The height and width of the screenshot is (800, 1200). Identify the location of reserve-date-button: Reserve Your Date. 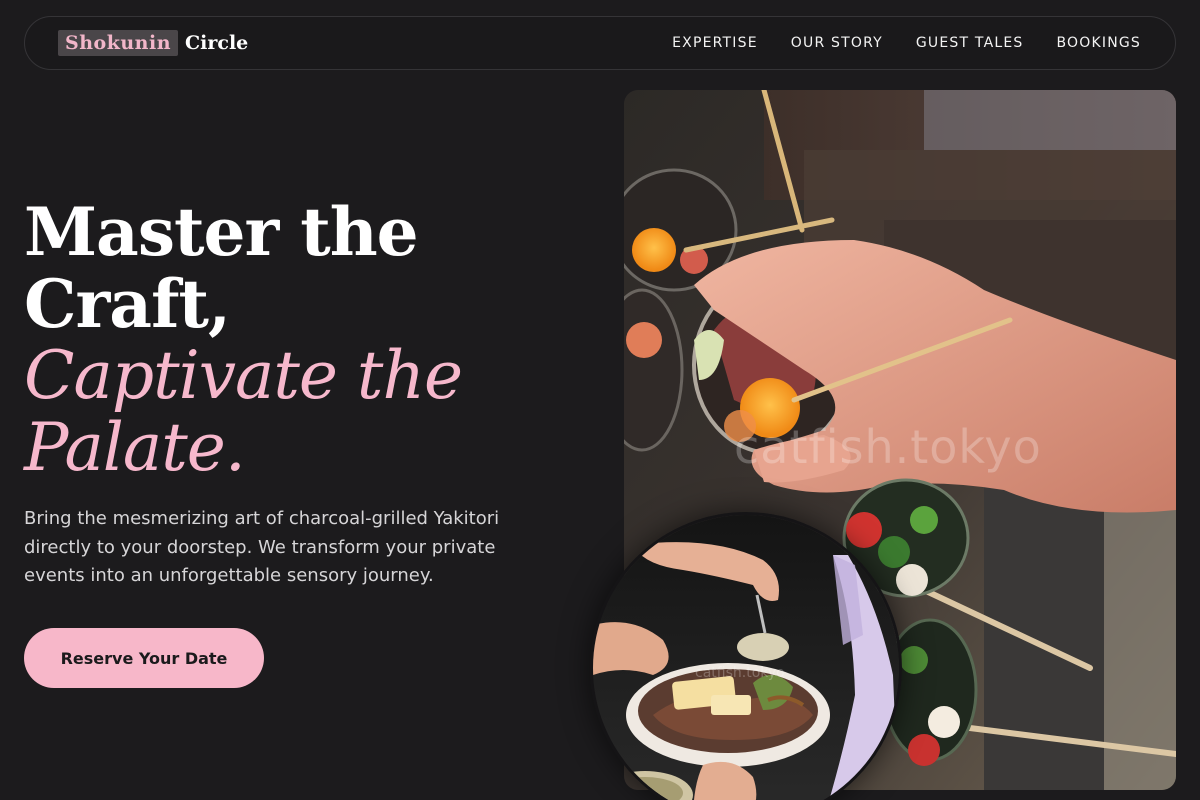
(144, 658).